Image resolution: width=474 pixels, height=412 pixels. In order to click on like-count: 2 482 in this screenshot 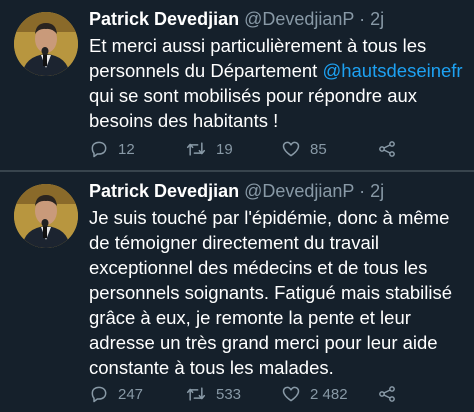, I will do `click(329, 394)`.